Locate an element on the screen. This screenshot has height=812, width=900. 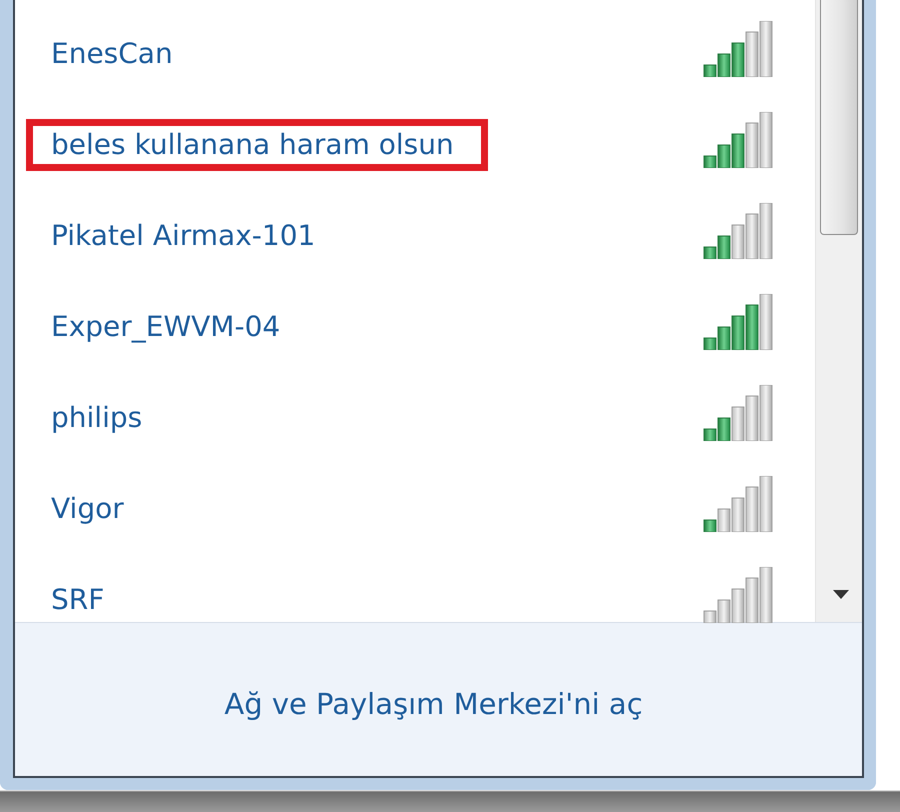
network-center-link: Ağ ve Paylaşım Merkezi'ni aç is located at coordinates (433, 703).